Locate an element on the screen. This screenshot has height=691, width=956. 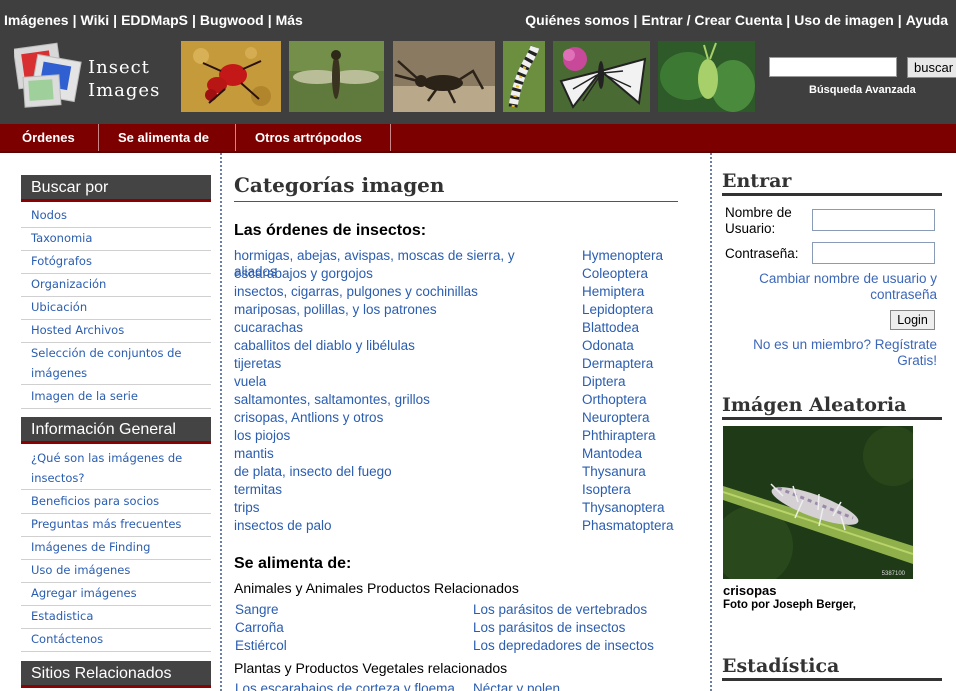
order-name: Isoptera is located at coordinates (606, 489).